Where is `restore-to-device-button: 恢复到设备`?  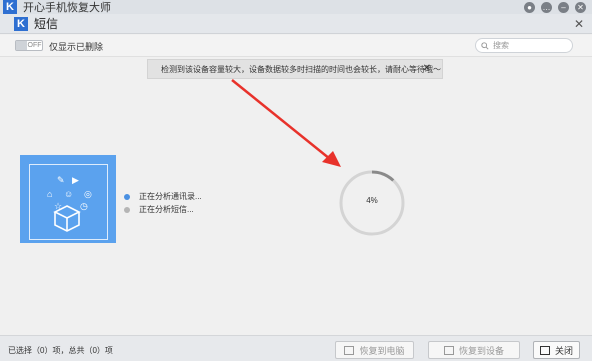
restore-to-device-button: 恢复到设备 is located at coordinates (474, 350).